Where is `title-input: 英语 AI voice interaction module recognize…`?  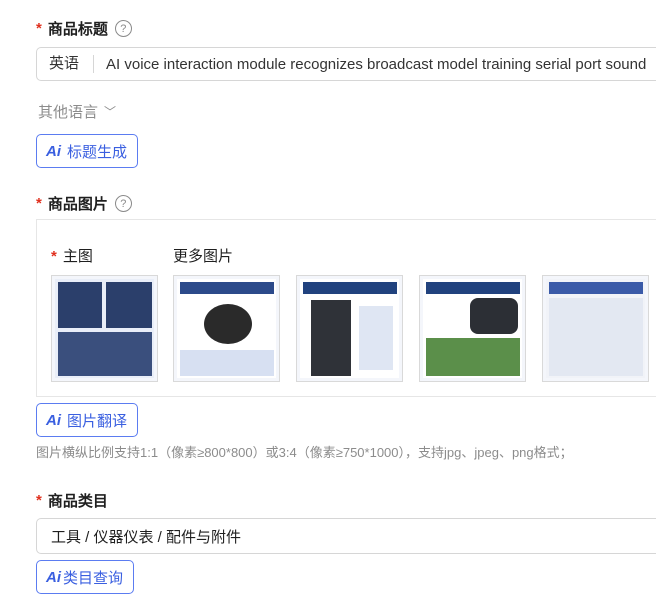
title-input: 英语 AI voice interaction module recognize… is located at coordinates (346, 64).